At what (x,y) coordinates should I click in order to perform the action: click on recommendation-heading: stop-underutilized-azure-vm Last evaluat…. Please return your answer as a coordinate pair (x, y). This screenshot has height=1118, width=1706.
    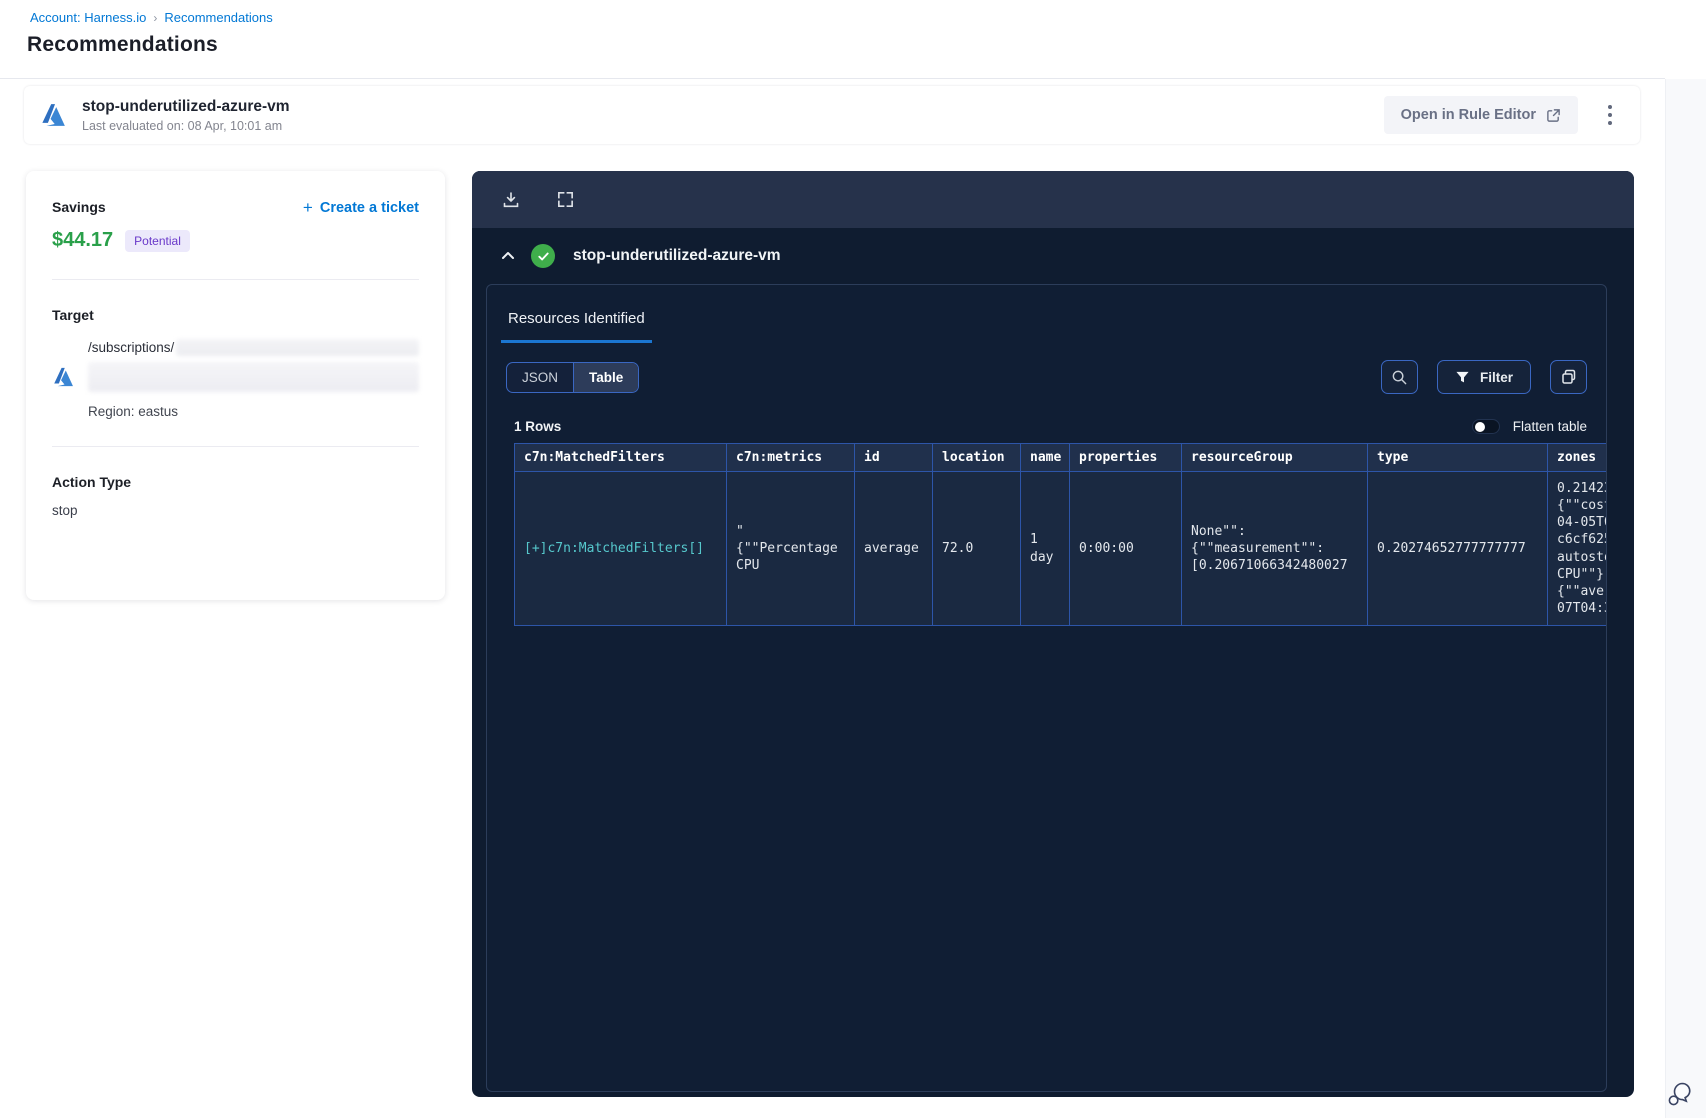
    Looking at the image, I should click on (186, 115).